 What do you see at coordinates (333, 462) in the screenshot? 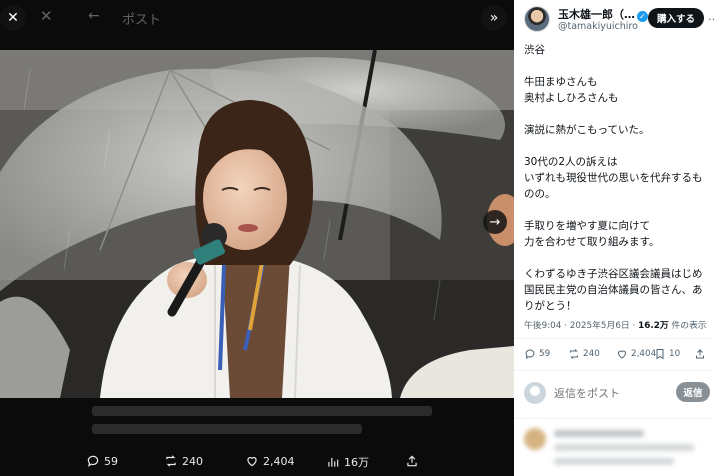
I see `analytics-icon` at bounding box center [333, 462].